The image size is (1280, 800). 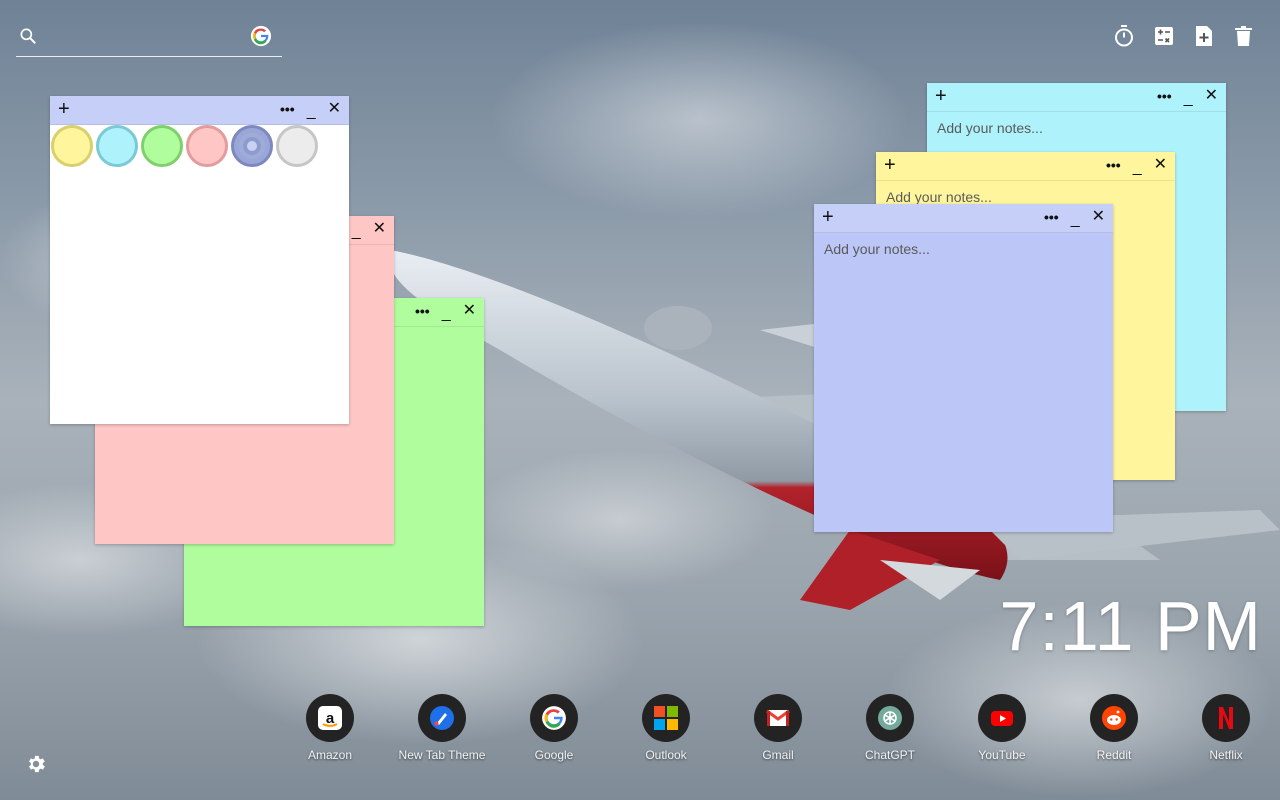 I want to click on note-textarea, so click(x=963, y=382).